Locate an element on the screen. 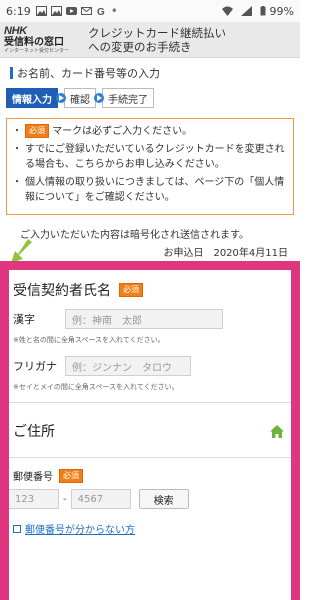 This screenshot has height=600, width=320. step-complete: 手続完了 is located at coordinates (128, 98).